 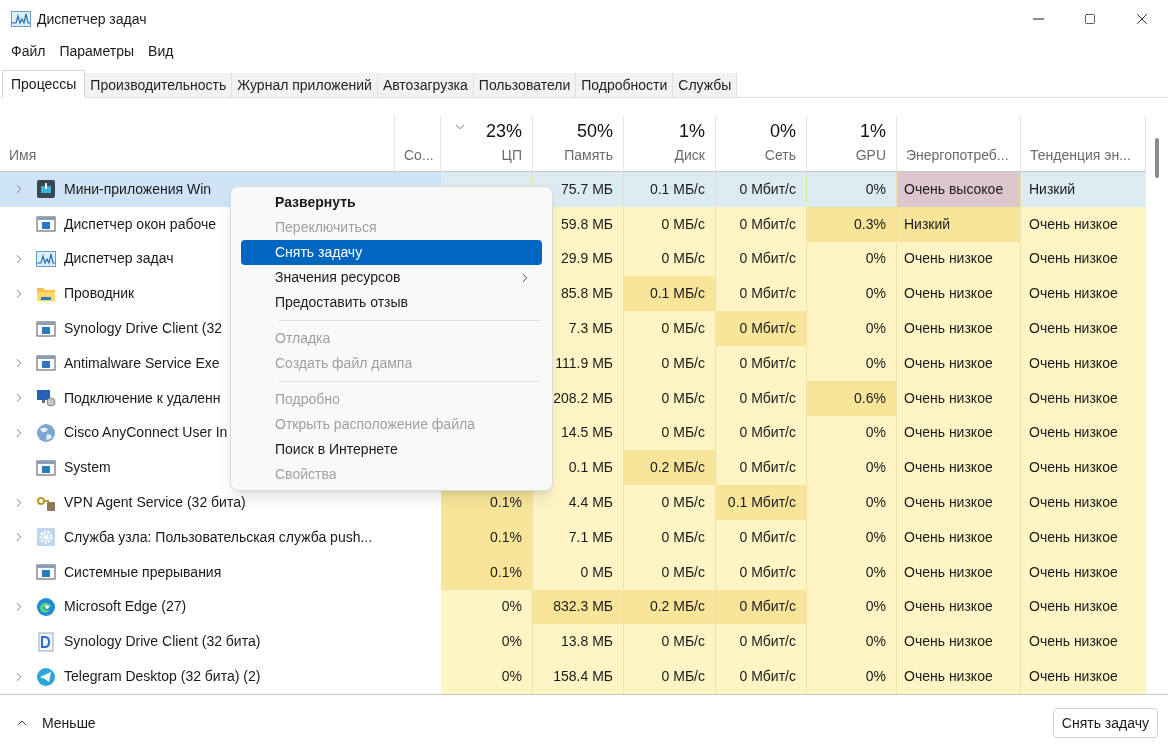 What do you see at coordinates (142, 398) in the screenshot?
I see `process-name: Подключение к удаленн` at bounding box center [142, 398].